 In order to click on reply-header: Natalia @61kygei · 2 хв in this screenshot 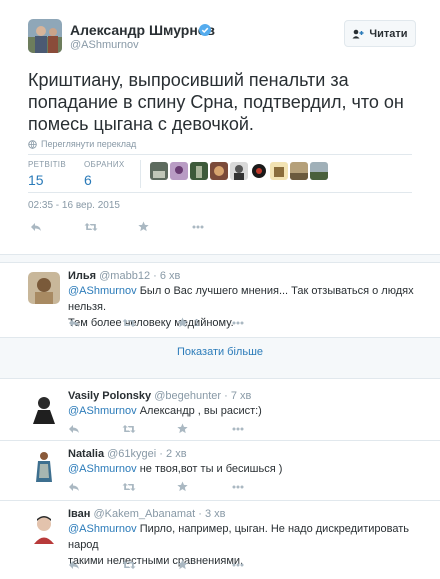, I will do `click(127, 454)`.